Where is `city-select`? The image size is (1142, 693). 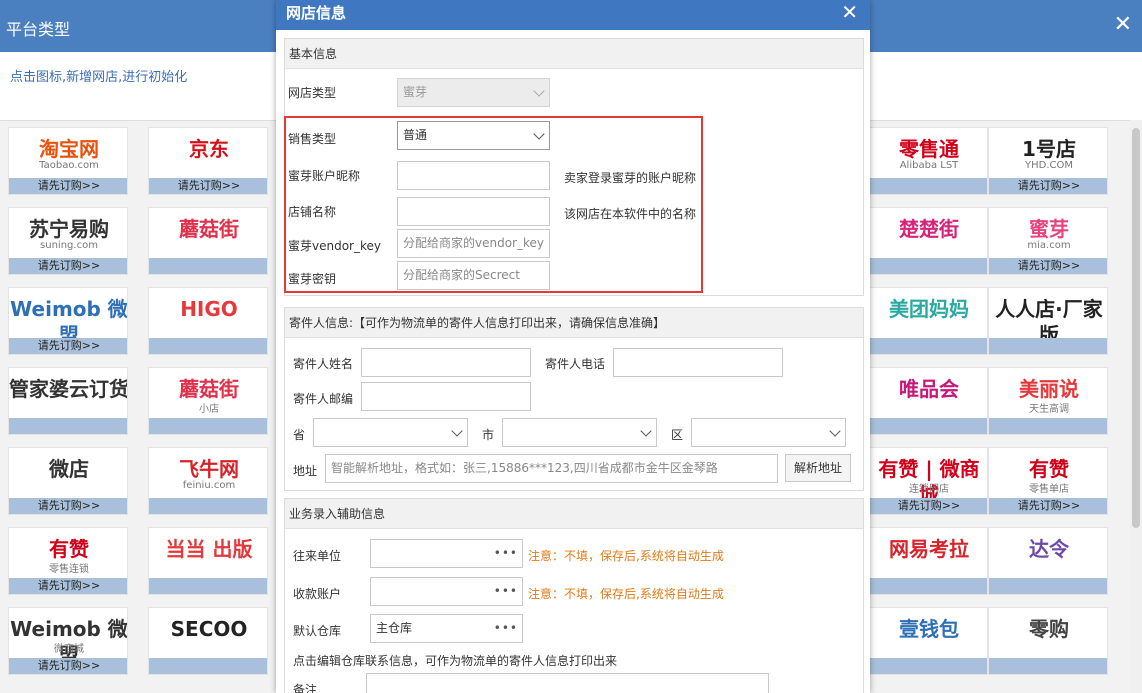 city-select is located at coordinates (579, 432).